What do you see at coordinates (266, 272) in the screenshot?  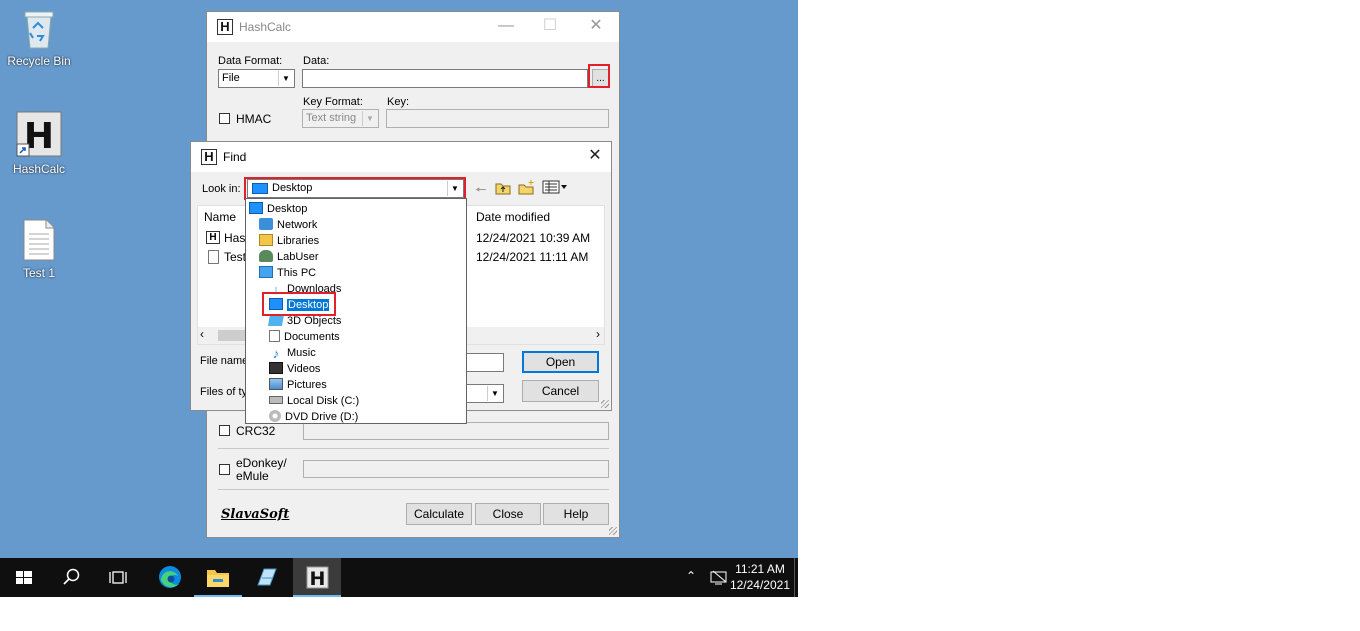 I see `this-pc-icon` at bounding box center [266, 272].